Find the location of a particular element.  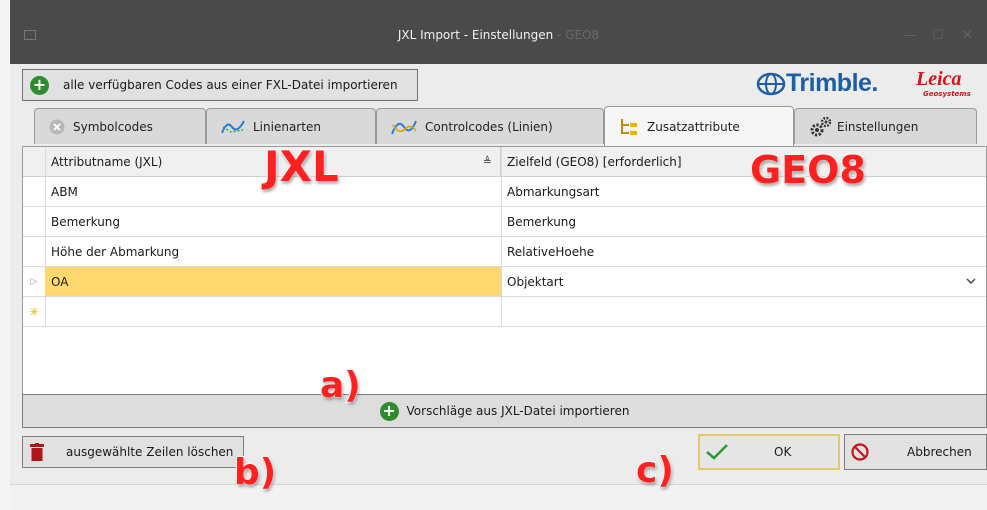

title-bar: JXL Import - Einstellungen - GEO8 — ☐ ✕ is located at coordinates (498, 32).